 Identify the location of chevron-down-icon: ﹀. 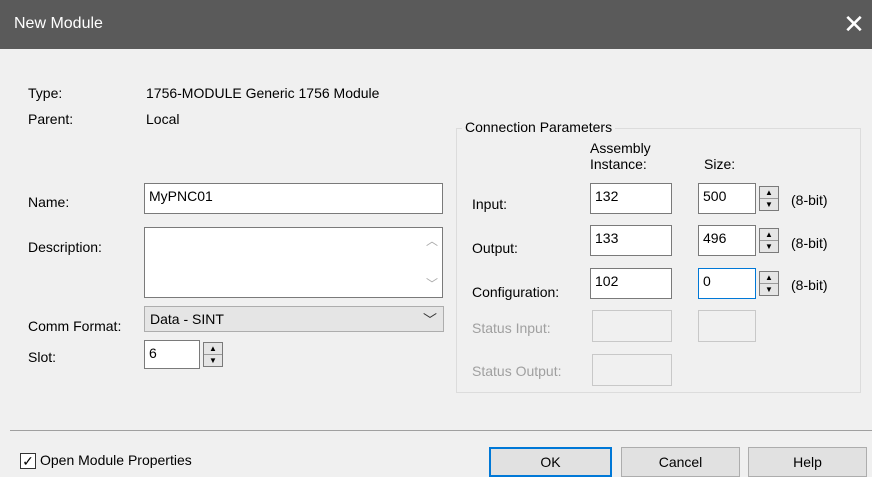
(430, 320).